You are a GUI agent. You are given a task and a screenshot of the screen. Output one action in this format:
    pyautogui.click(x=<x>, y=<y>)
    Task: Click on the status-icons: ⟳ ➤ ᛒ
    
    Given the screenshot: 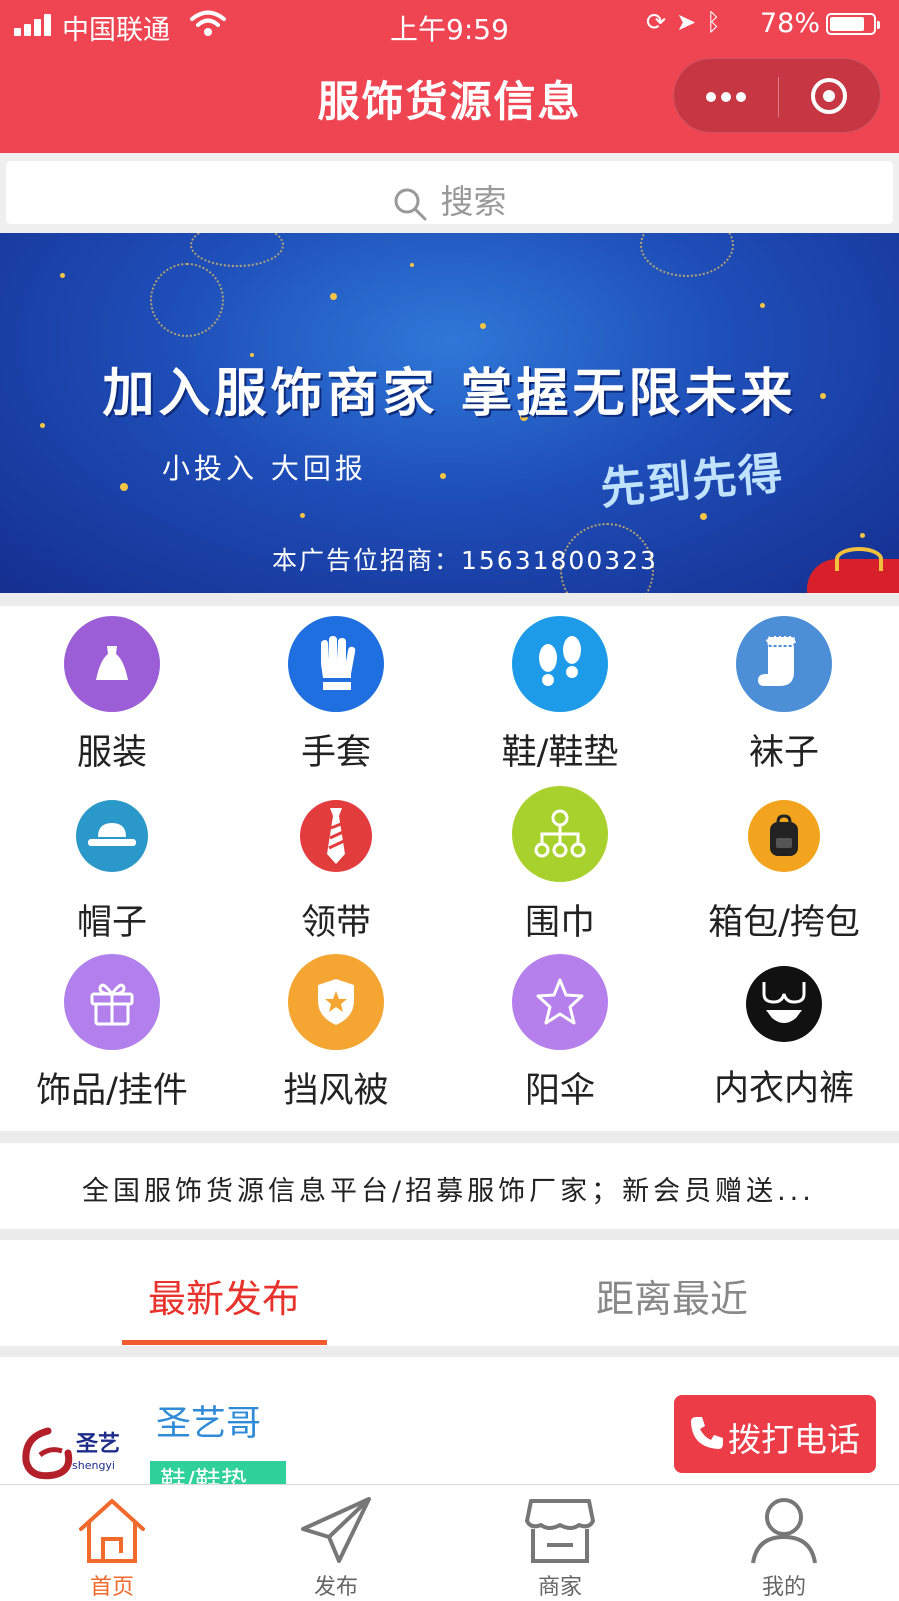 What is the action you would take?
    pyautogui.click(x=688, y=22)
    